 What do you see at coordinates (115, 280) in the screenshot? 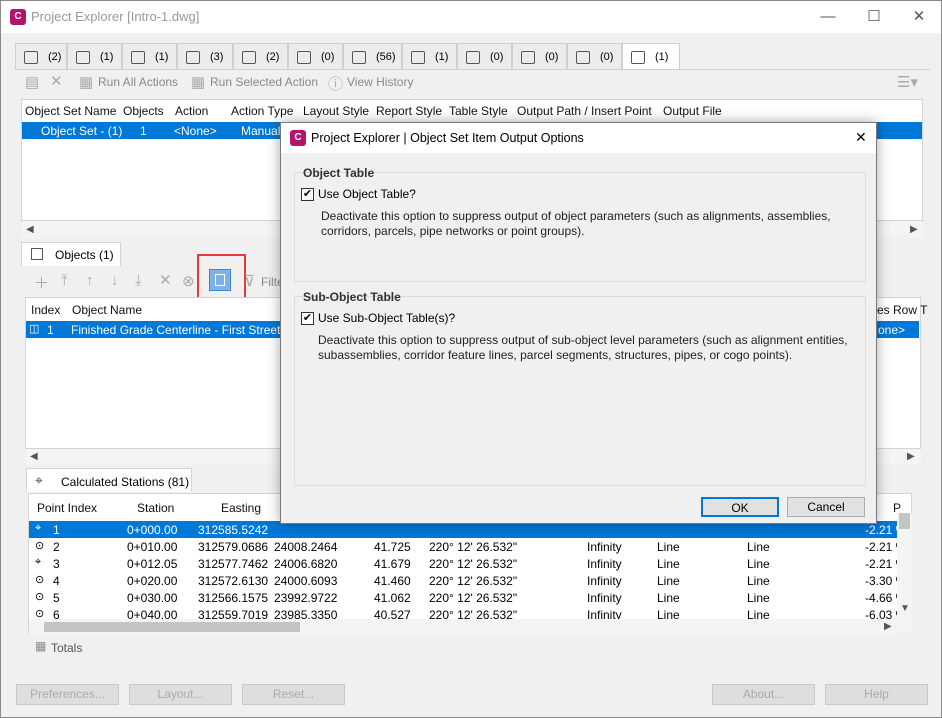
I see `move-down-icon: ↓` at bounding box center [115, 280].